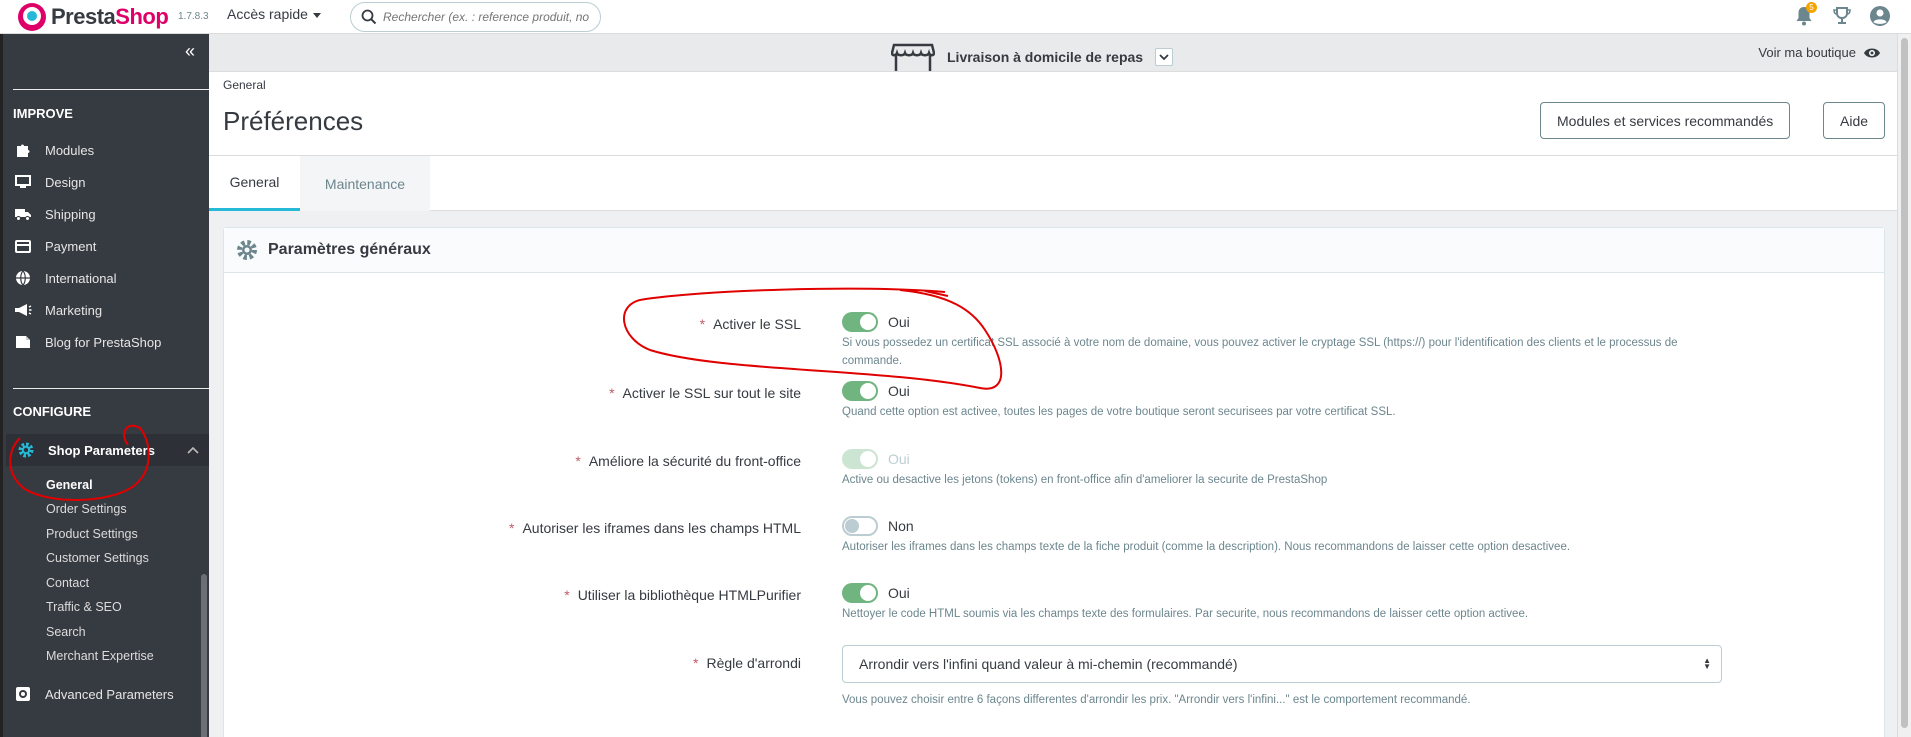 The height and width of the screenshot is (737, 1911). I want to click on sidebar-item-label: Design, so click(65, 182).